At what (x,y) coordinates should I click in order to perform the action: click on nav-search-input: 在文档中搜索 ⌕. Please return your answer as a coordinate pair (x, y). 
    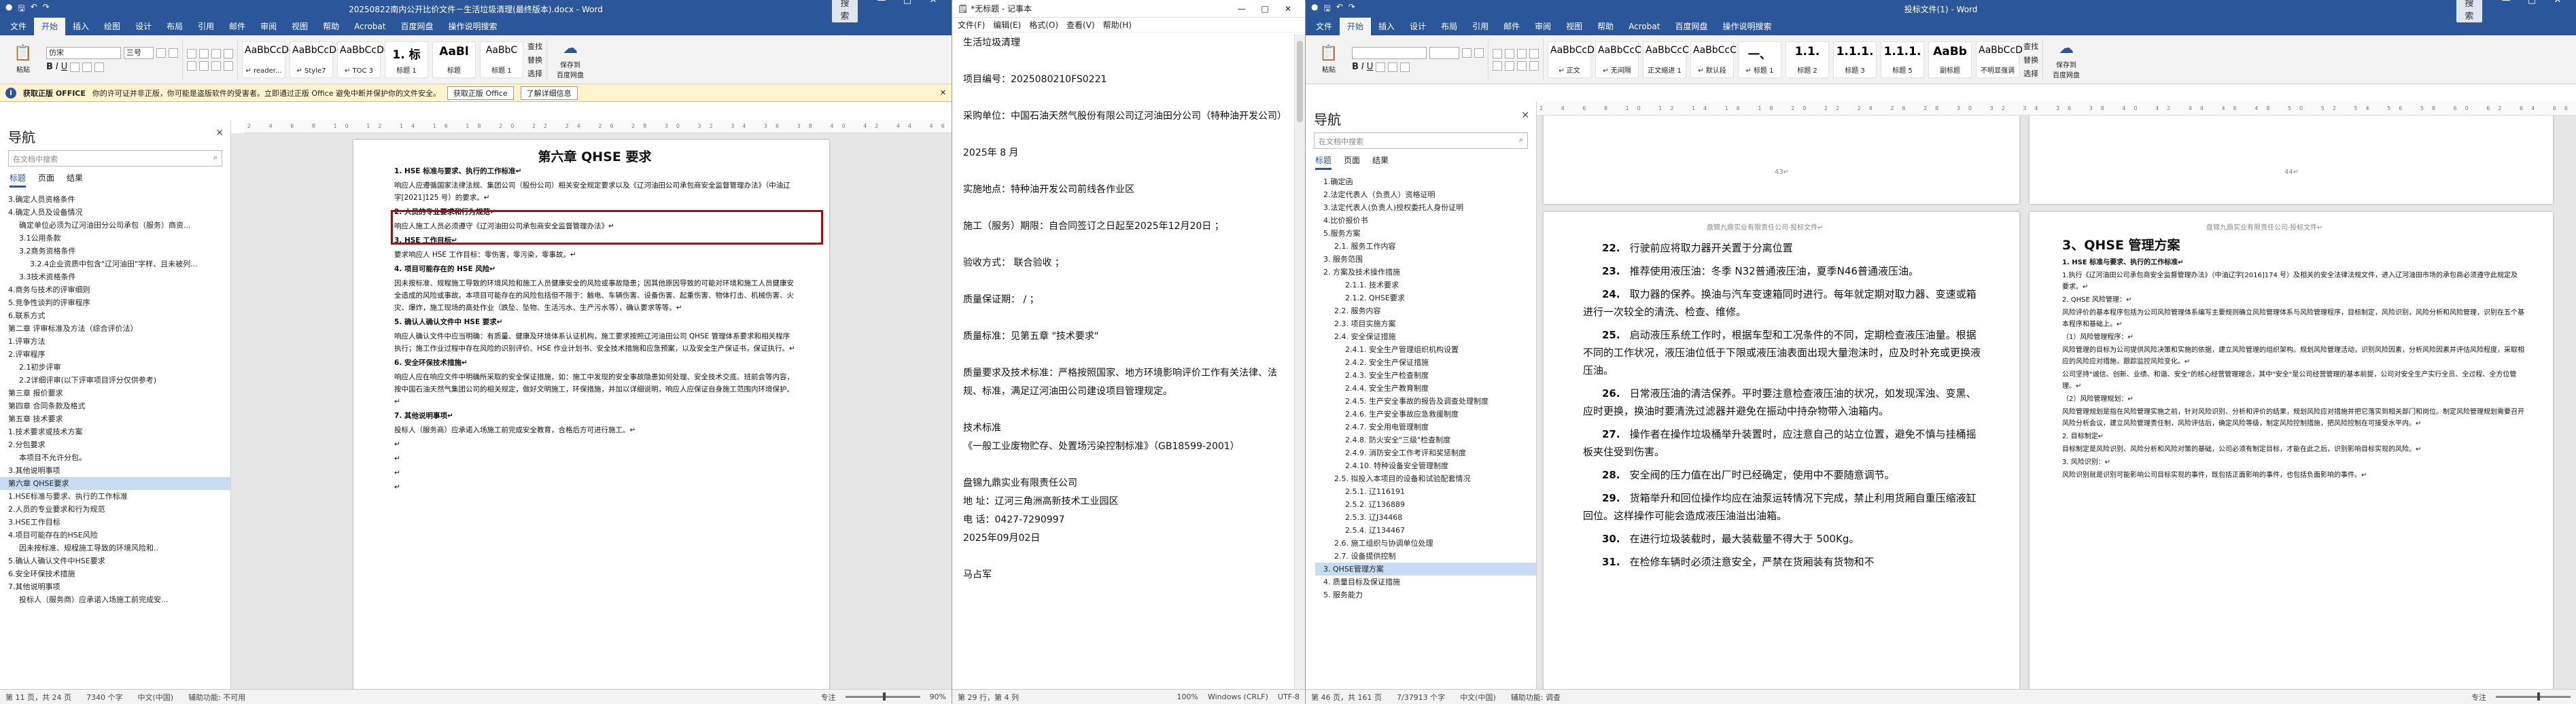
    Looking at the image, I should click on (115, 158).